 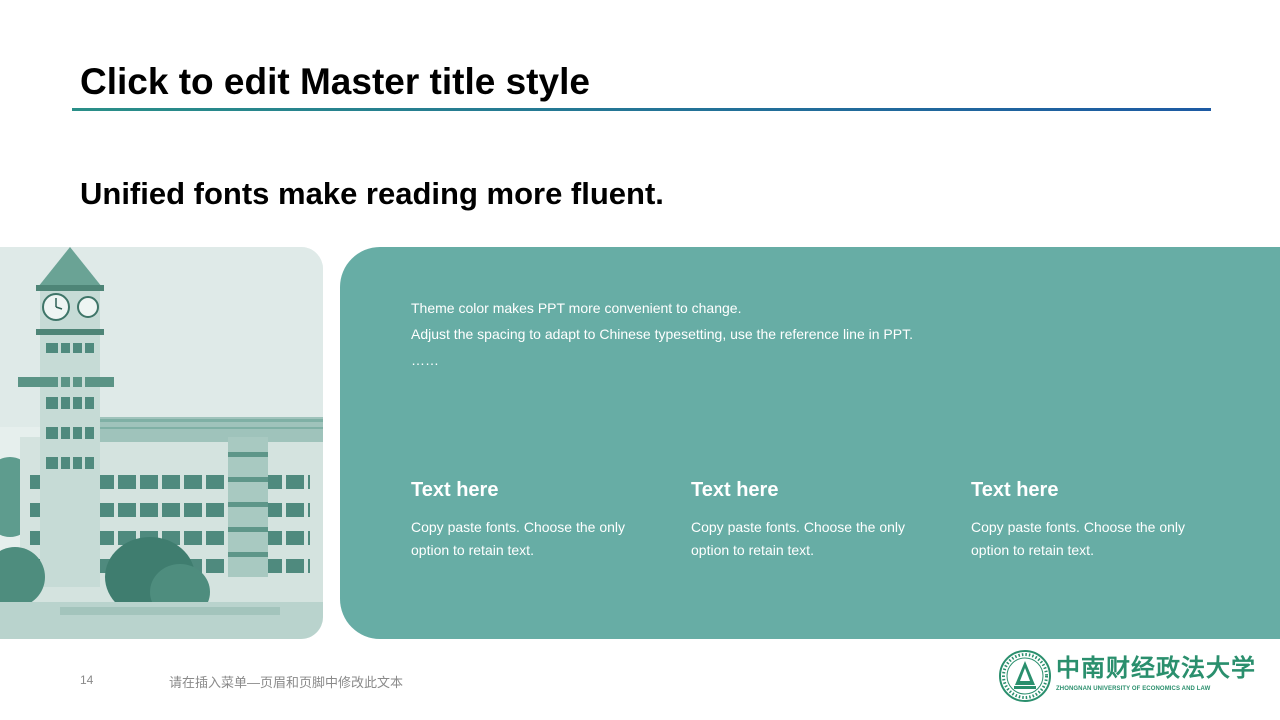 What do you see at coordinates (1156, 667) in the screenshot?
I see `university-name-chinese: 中南财经政法大学` at bounding box center [1156, 667].